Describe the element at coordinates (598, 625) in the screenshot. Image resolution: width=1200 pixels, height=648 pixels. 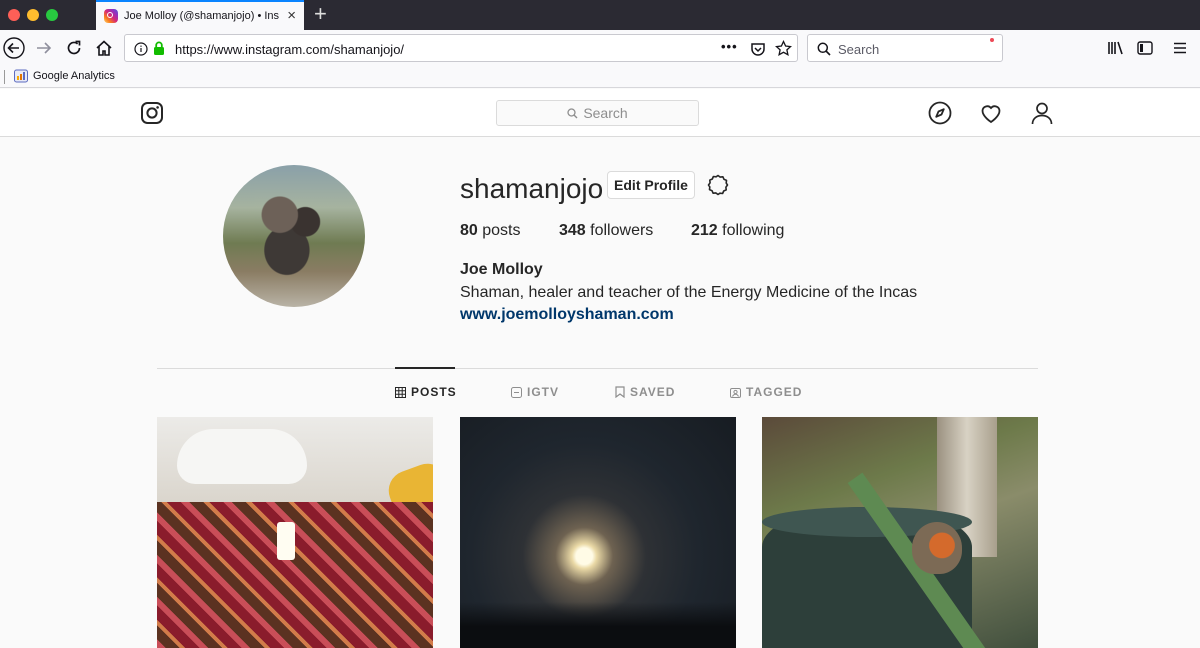
I see `photo-tree-silhouette` at that location.